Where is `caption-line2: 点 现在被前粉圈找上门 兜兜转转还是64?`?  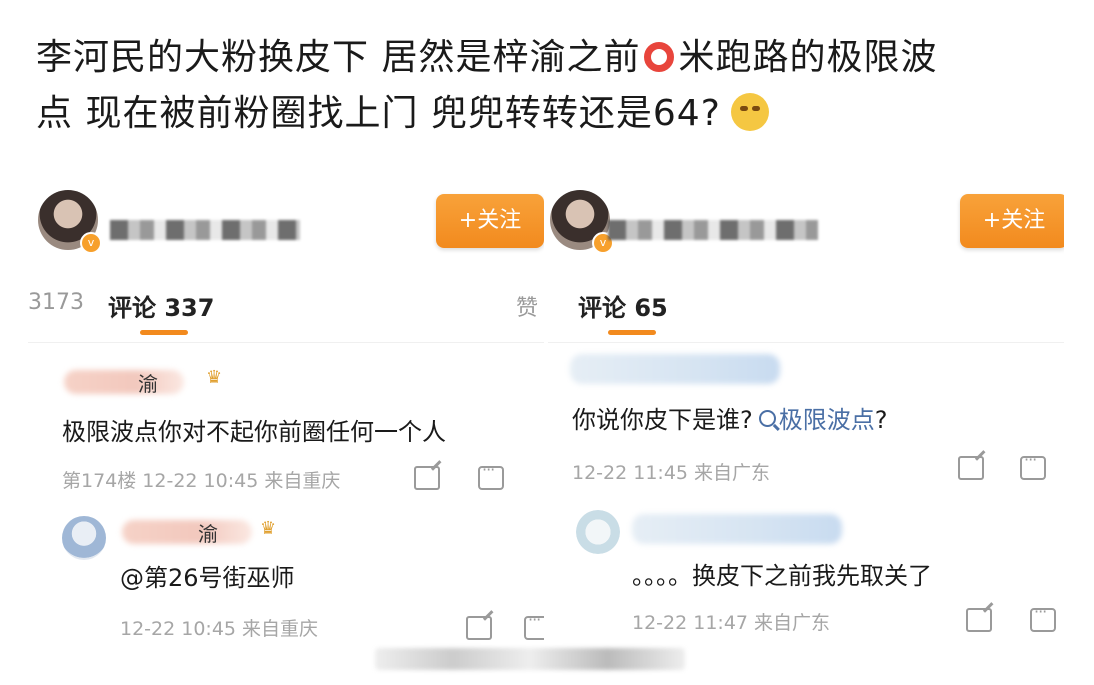
caption-line2: 点 现在被前粉圈找上门 兜兜转转还是64? is located at coordinates (378, 113).